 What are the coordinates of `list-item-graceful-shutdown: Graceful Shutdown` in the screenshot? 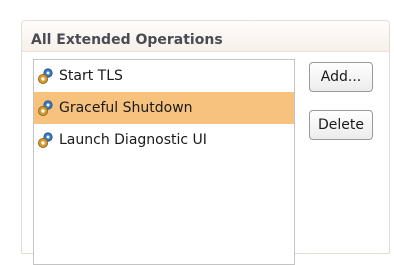 It's located at (164, 108).